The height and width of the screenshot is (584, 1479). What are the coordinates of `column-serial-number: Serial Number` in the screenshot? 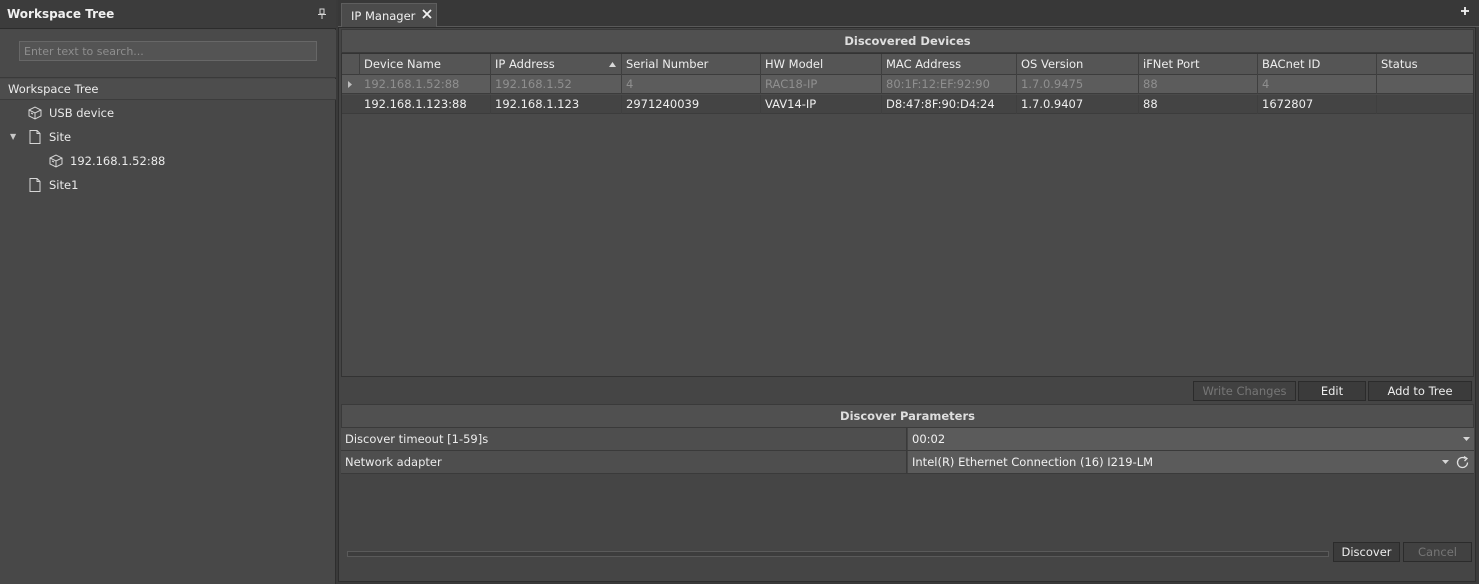 It's located at (691, 64).